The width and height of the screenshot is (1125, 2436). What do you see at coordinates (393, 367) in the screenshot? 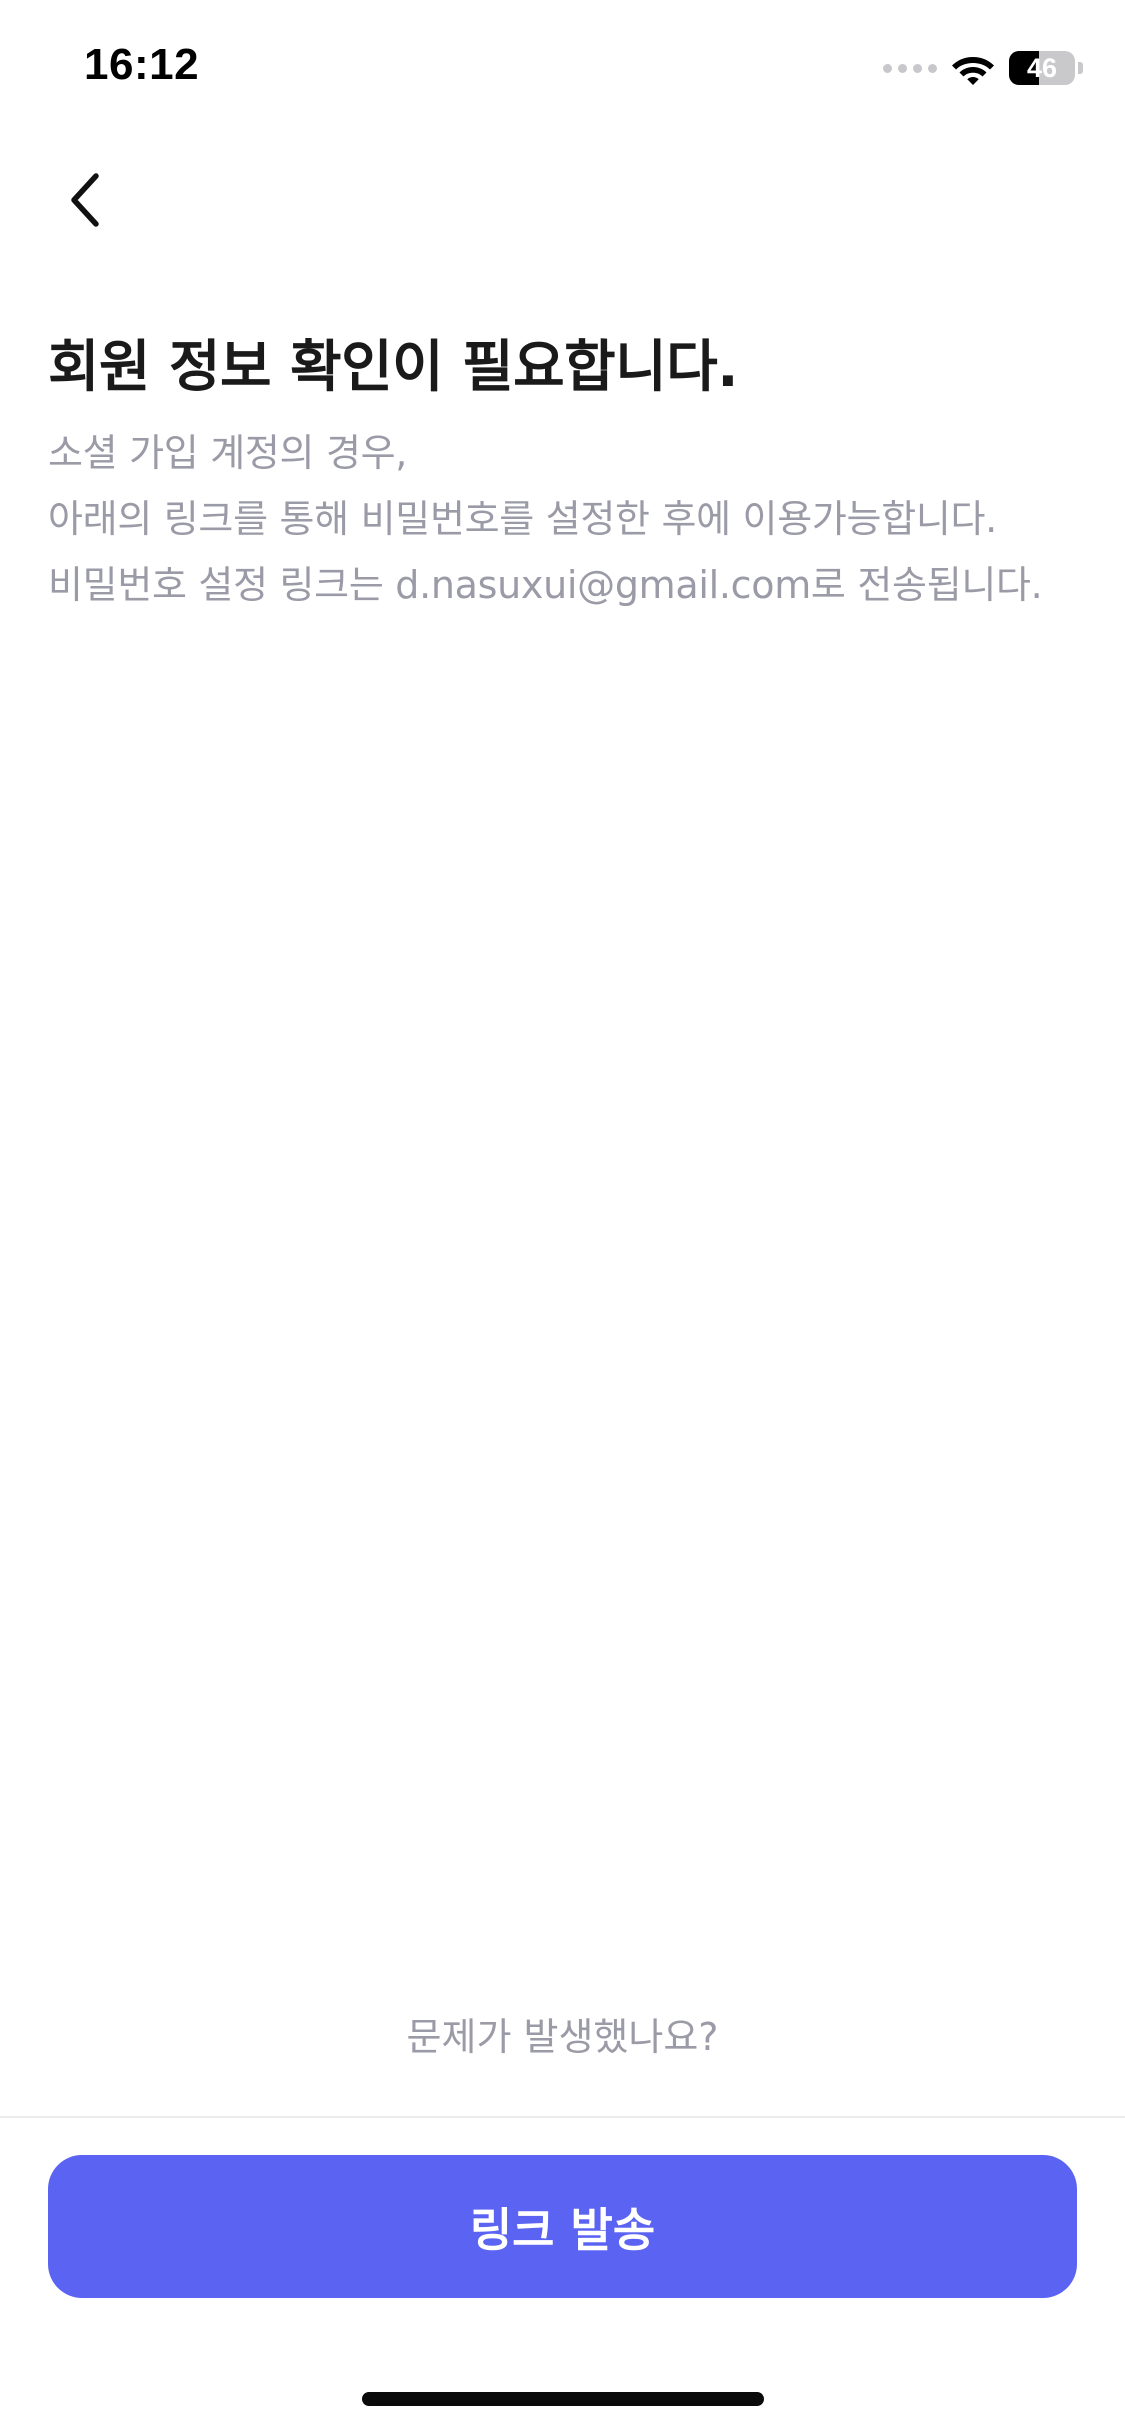
I see `page-title: 회원 정보 확인이 필요합니다.` at bounding box center [393, 367].